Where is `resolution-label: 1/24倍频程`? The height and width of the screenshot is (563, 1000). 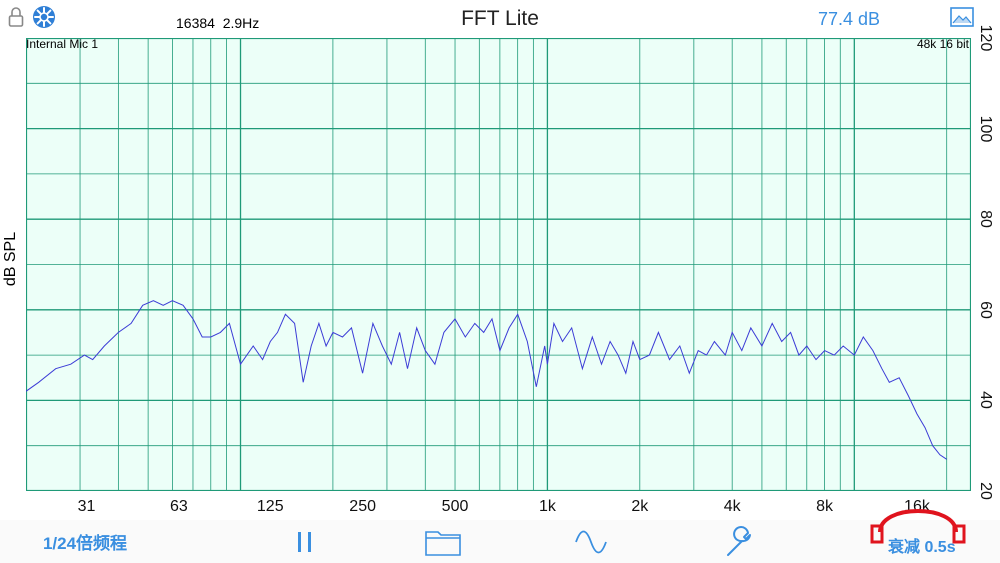
resolution-label: 1/24倍频程 is located at coordinates (85, 543).